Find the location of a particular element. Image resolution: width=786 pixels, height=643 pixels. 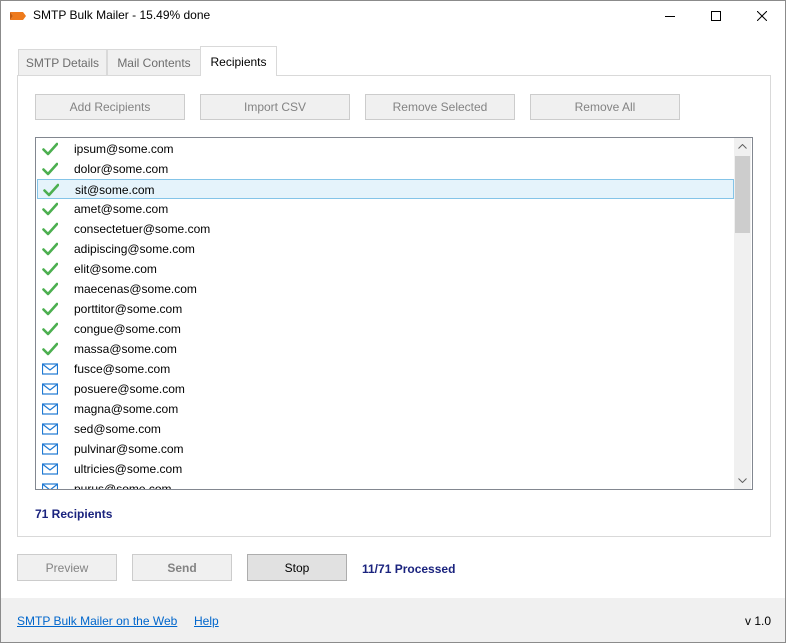

list-item: massa@some.com is located at coordinates (385, 349).